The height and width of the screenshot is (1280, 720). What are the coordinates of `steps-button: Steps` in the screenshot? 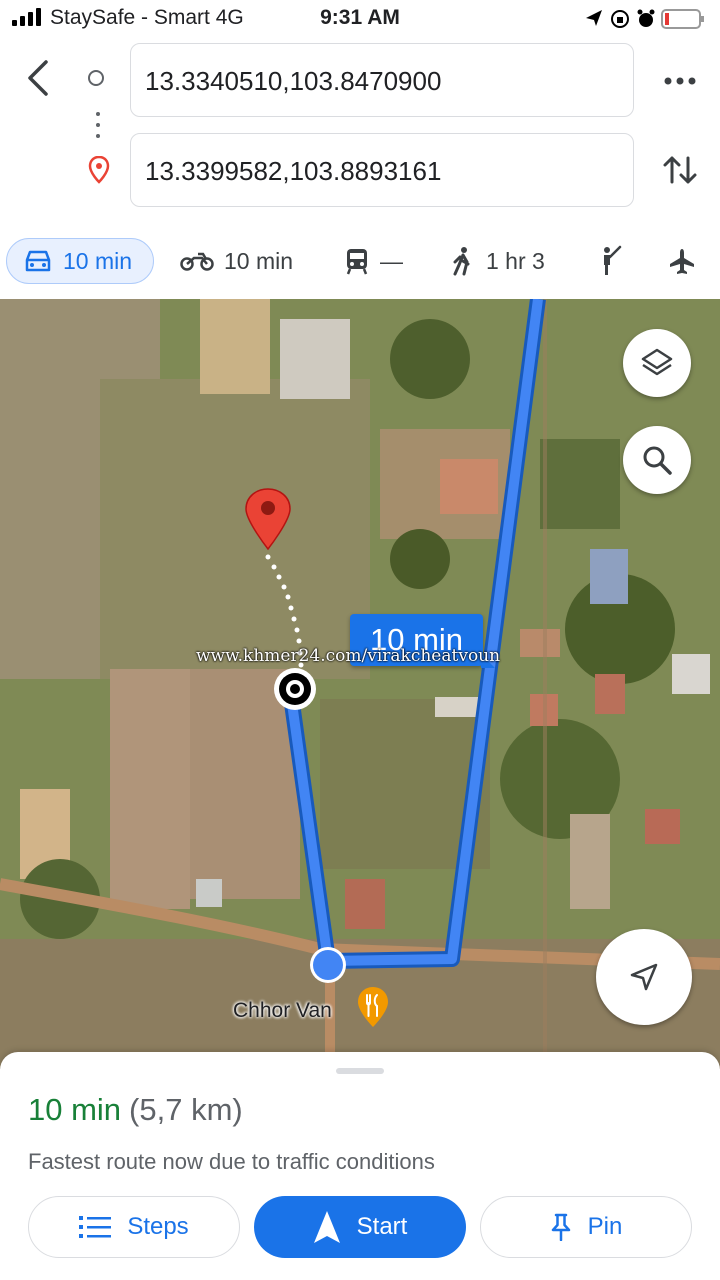 It's located at (134, 1227).